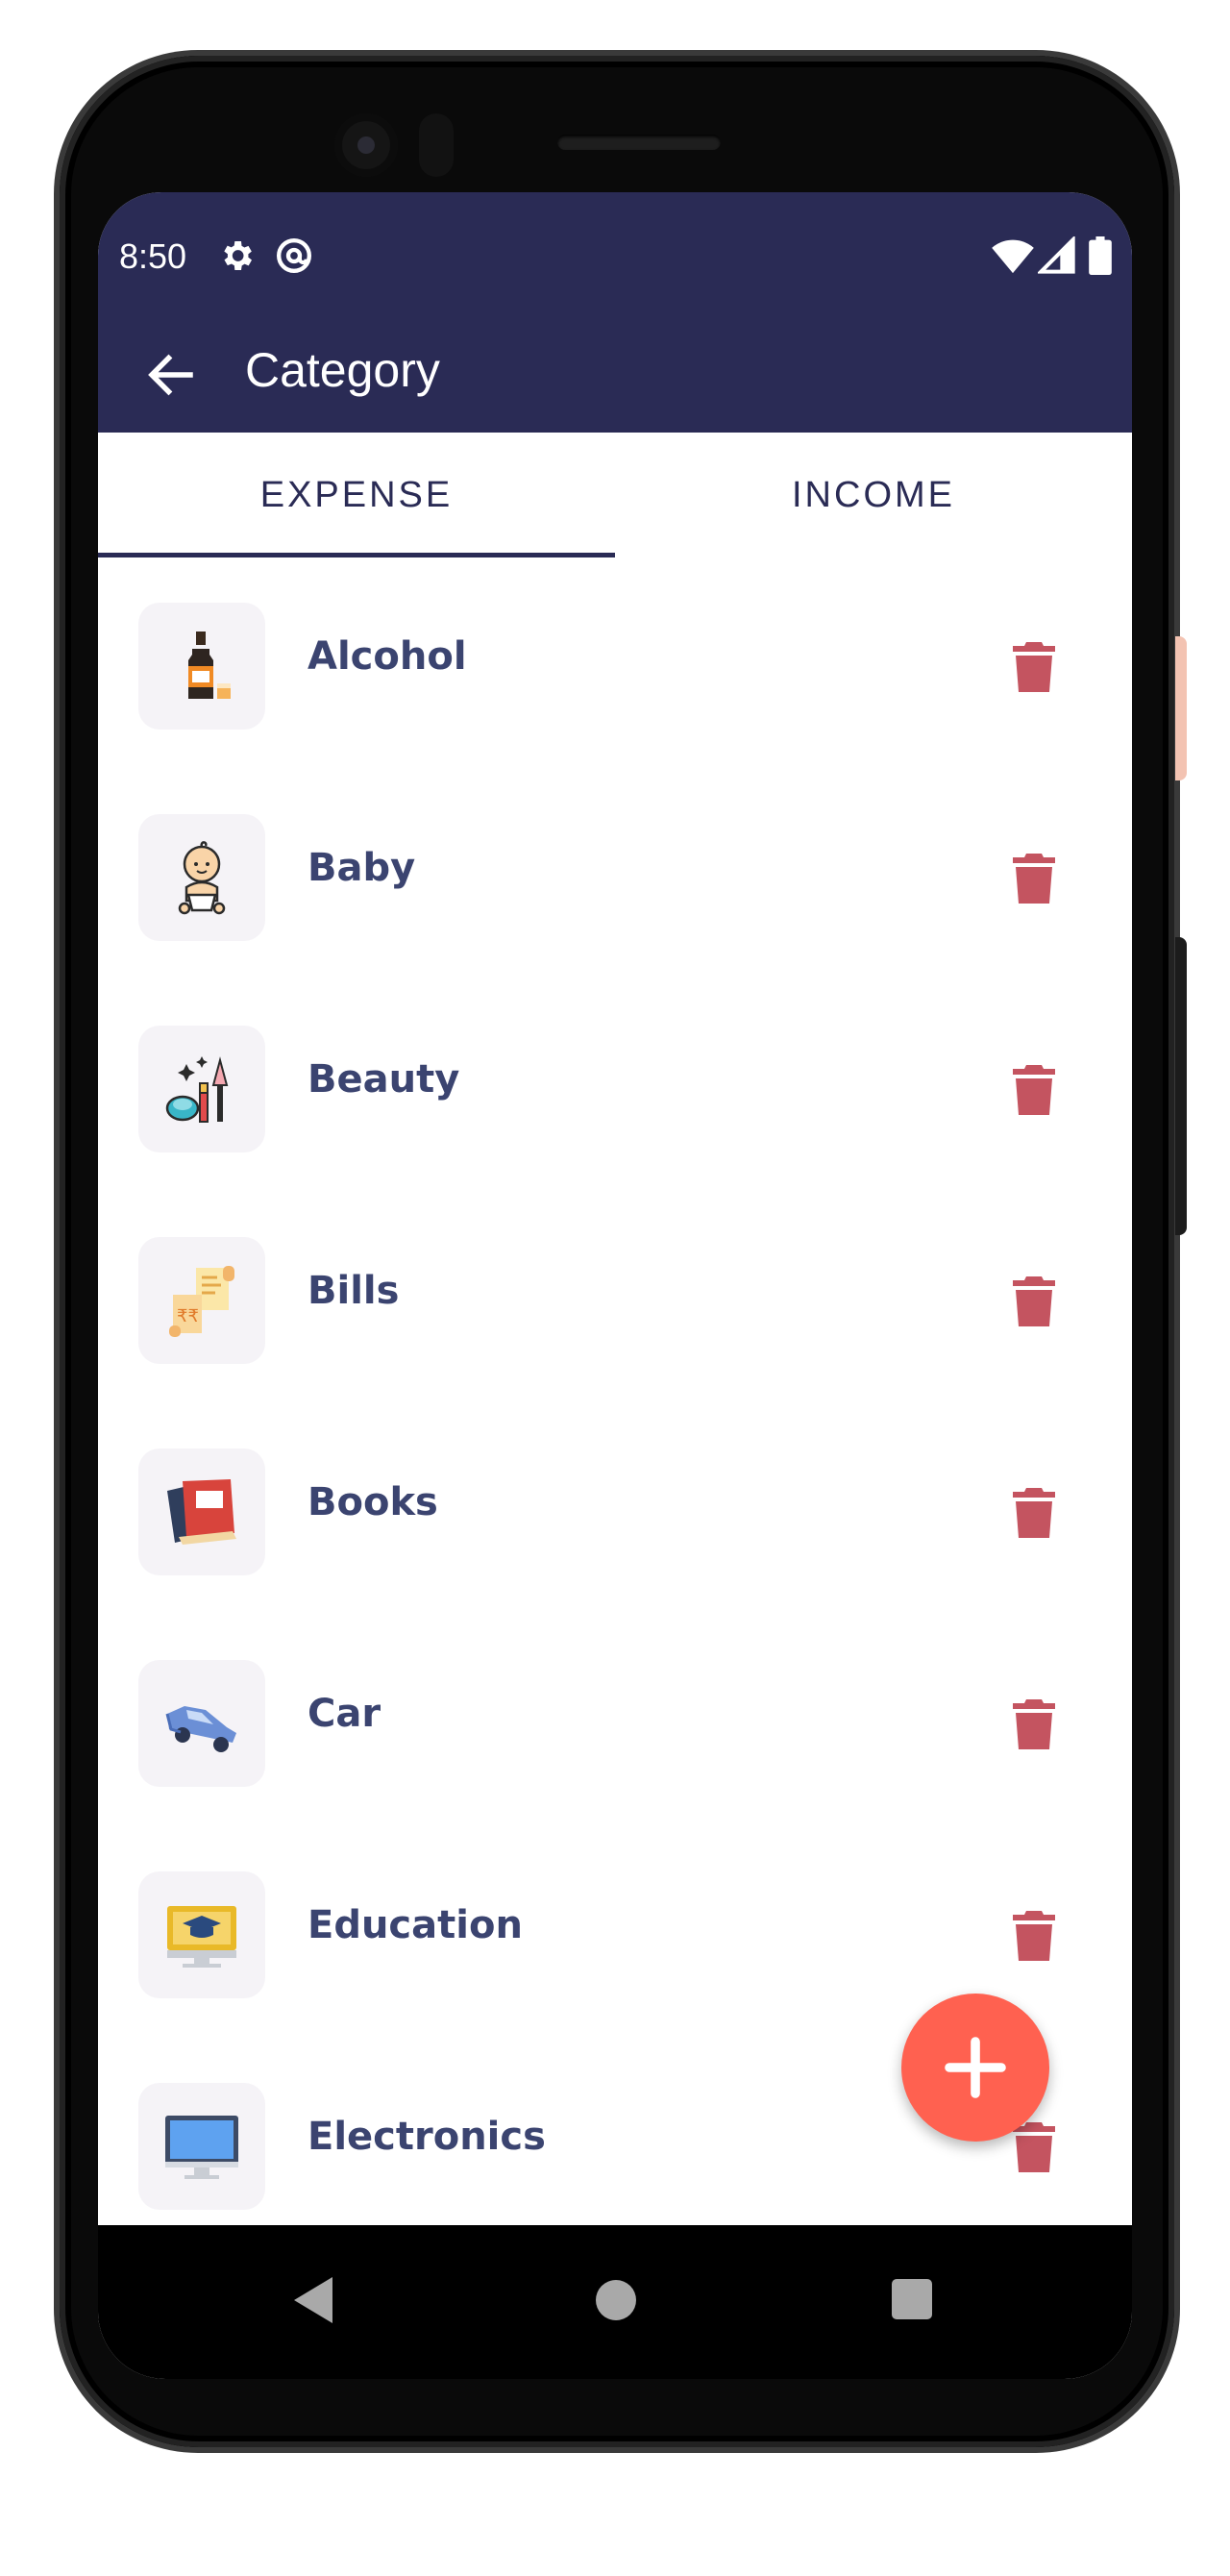 Image resolution: width=1230 pixels, height=2576 pixels. What do you see at coordinates (1100, 256) in the screenshot?
I see `battery-icon` at bounding box center [1100, 256].